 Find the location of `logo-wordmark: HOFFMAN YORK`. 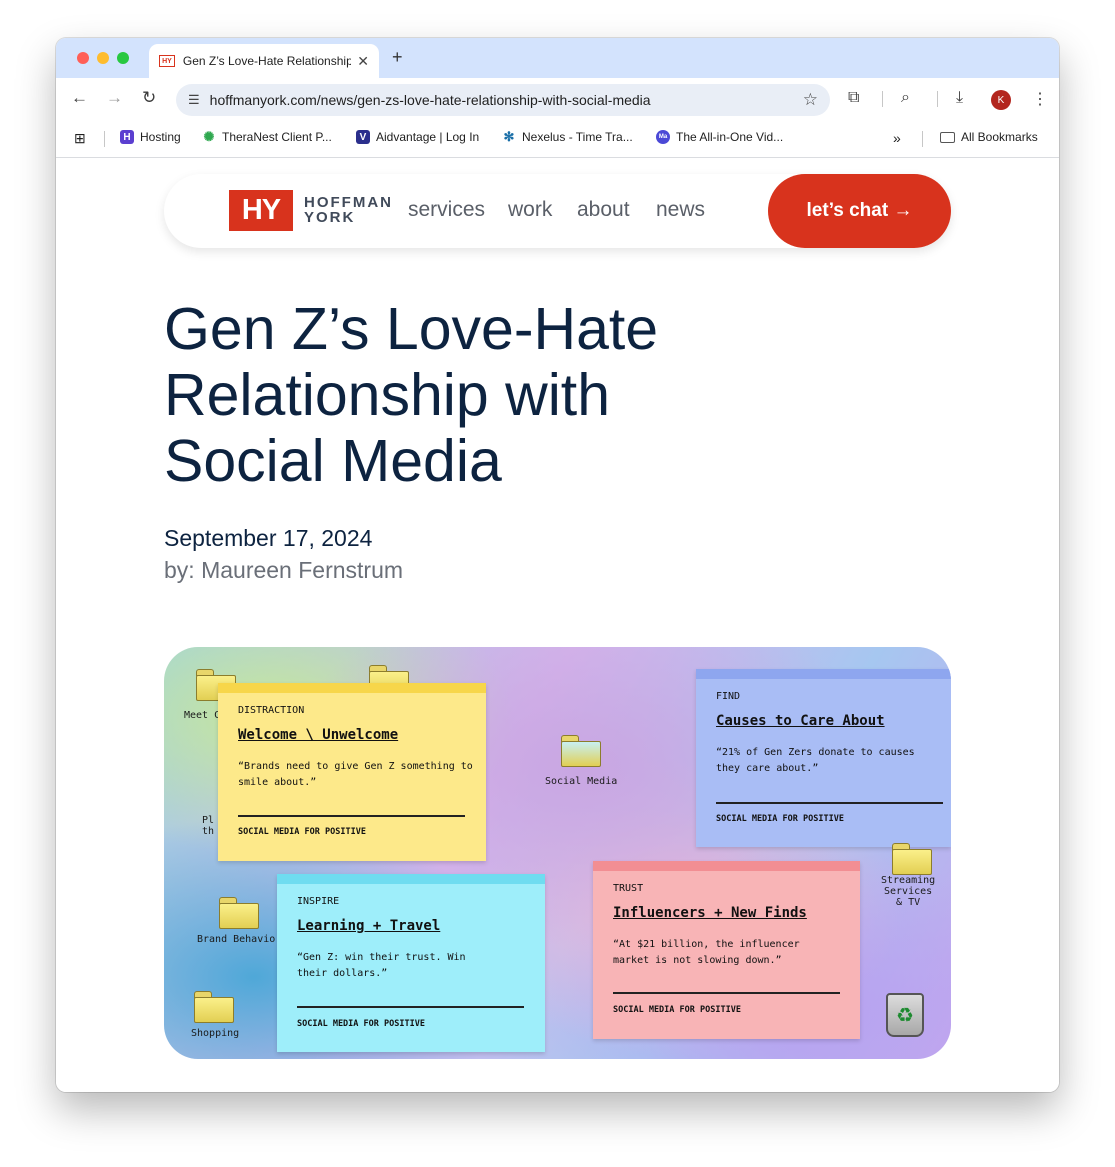

logo-wordmark: HOFFMAN YORK is located at coordinates (348, 210).